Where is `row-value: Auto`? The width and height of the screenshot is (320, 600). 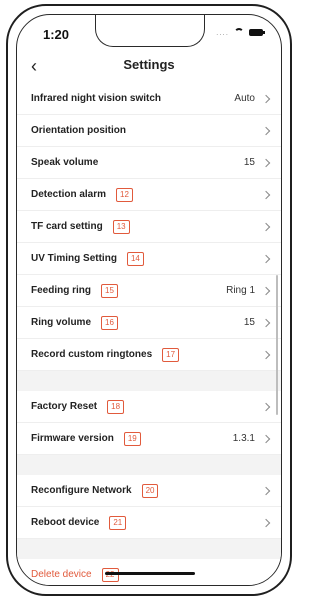 row-value: Auto is located at coordinates (244, 98).